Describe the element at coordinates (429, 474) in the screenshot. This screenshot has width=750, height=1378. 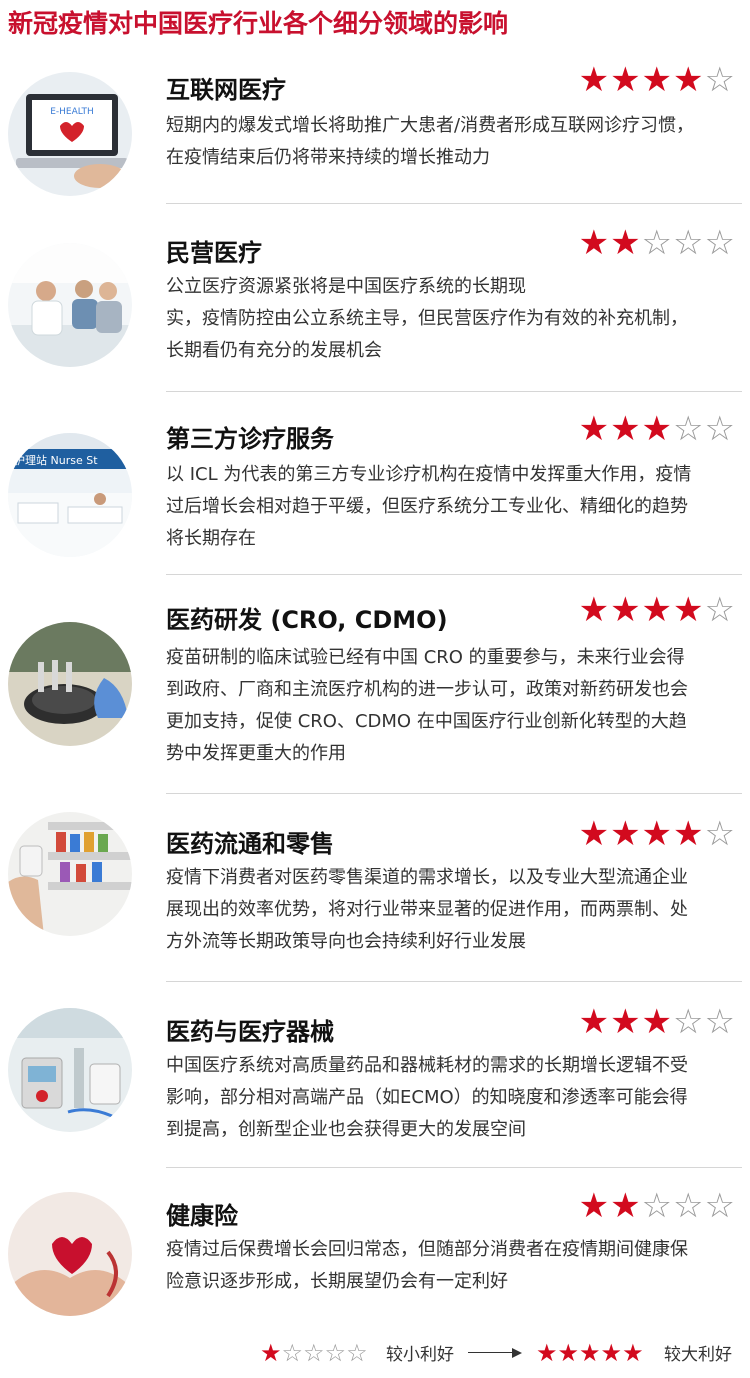
I see `description-line: 以 ICL 为代表的第三方专业诊疗机构在疫情中发挥重大作用，疫情` at that location.